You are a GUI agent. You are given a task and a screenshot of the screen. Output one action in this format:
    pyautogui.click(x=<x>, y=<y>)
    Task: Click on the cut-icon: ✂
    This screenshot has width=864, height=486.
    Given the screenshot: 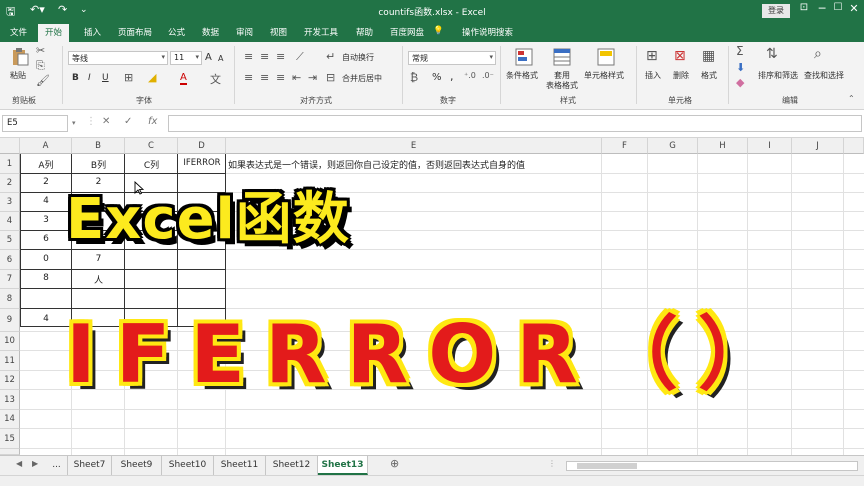 What is the action you would take?
    pyautogui.click(x=40, y=50)
    